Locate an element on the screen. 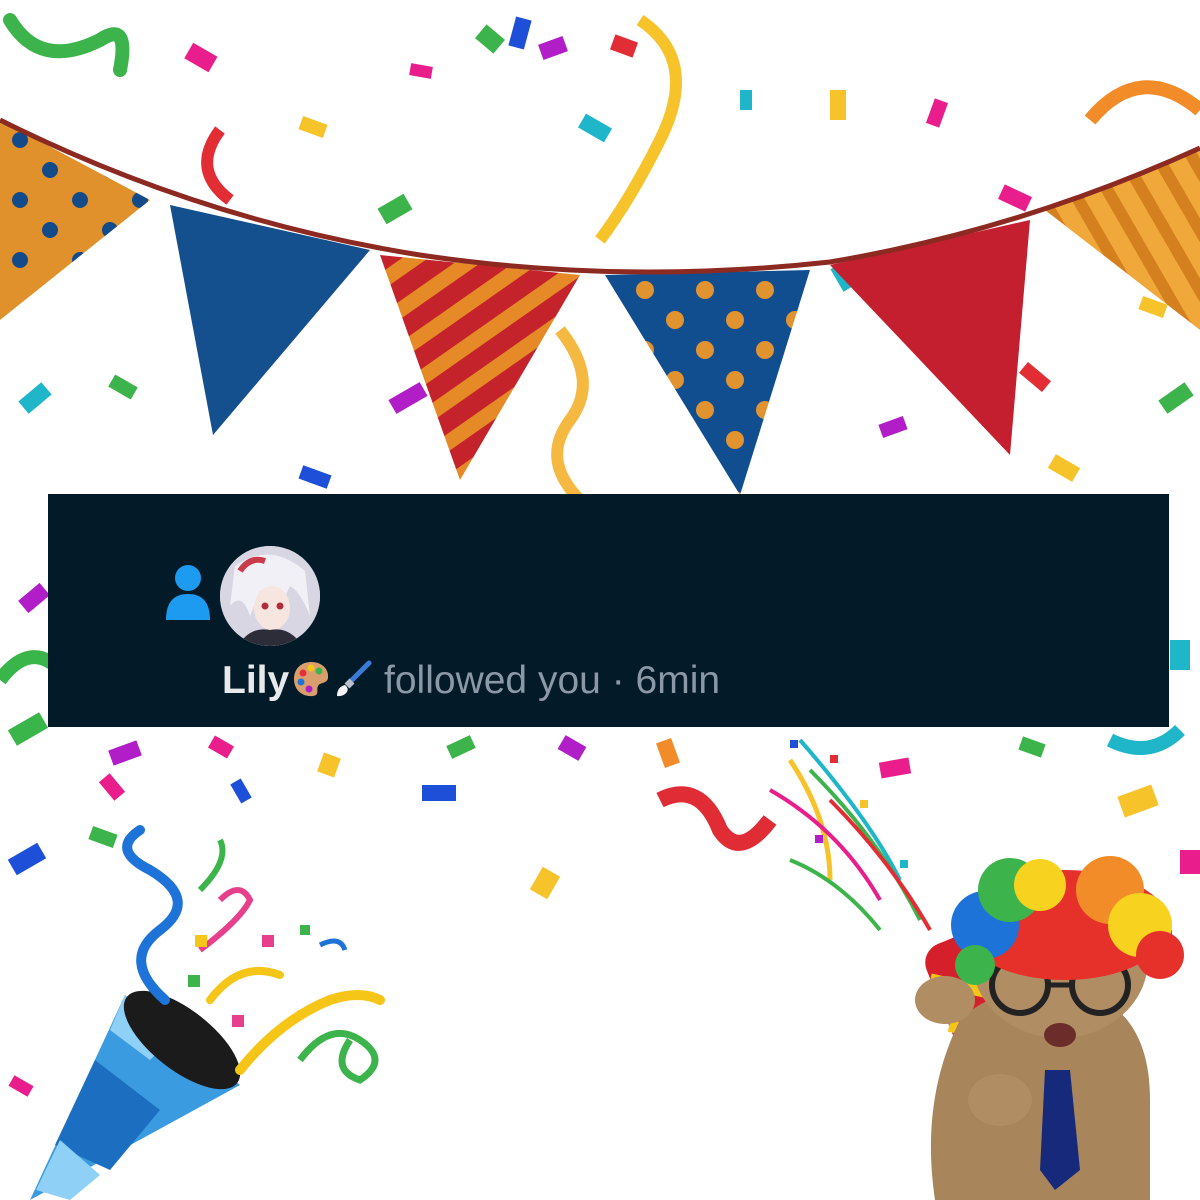 This screenshot has height=1200, width=1200. notification-text: Lily followed you · 6min is located at coordinates (471, 681).